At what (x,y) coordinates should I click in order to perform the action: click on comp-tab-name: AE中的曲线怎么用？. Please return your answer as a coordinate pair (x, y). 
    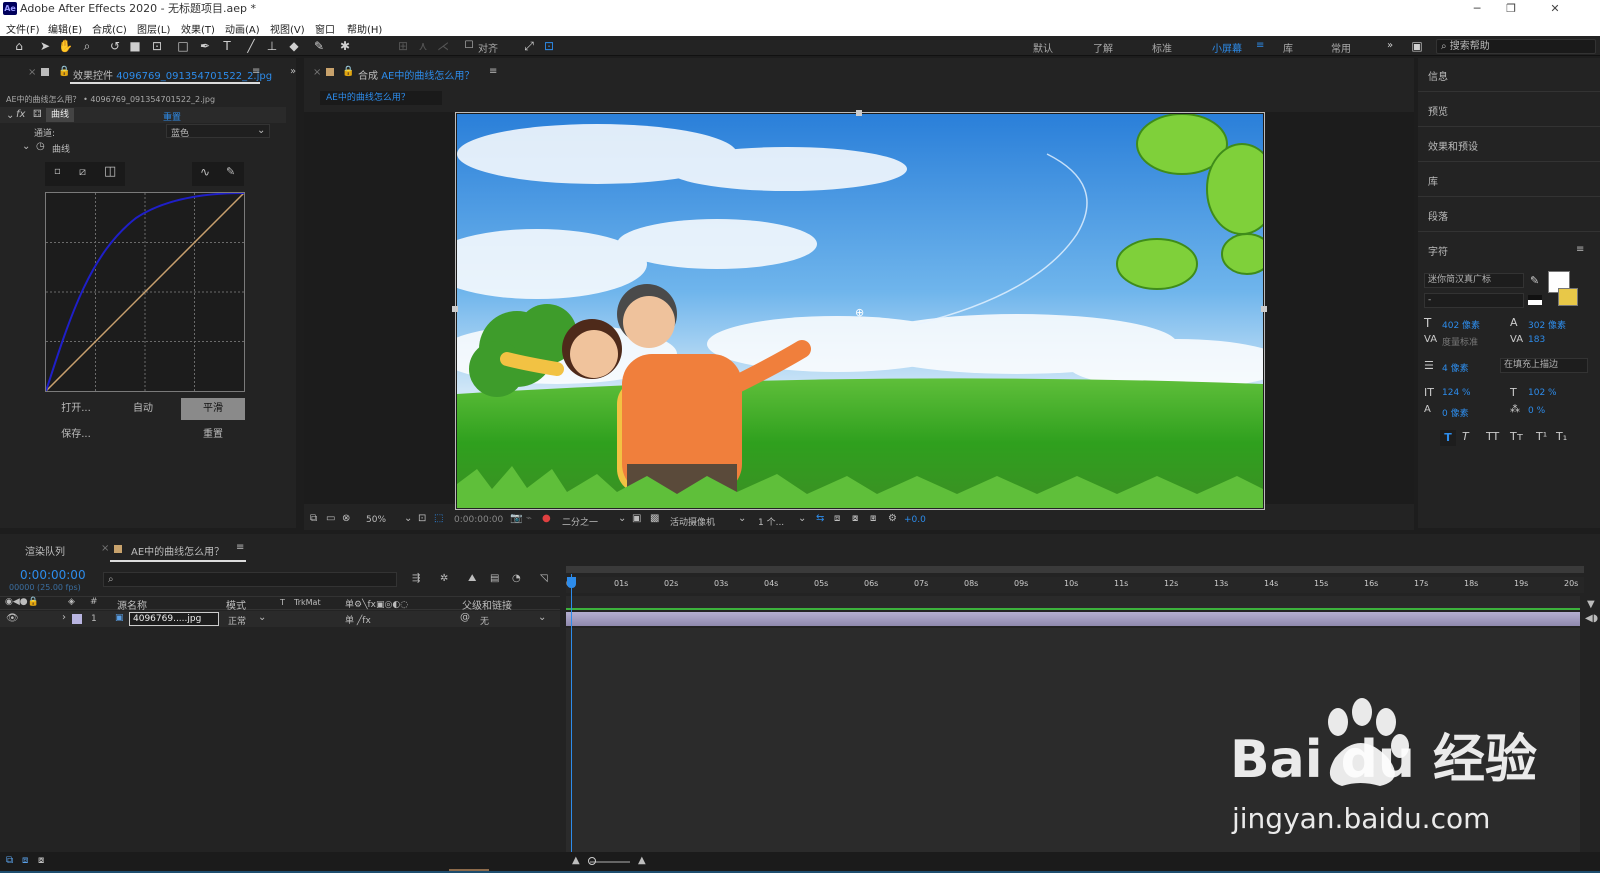
    Looking at the image, I should click on (427, 76).